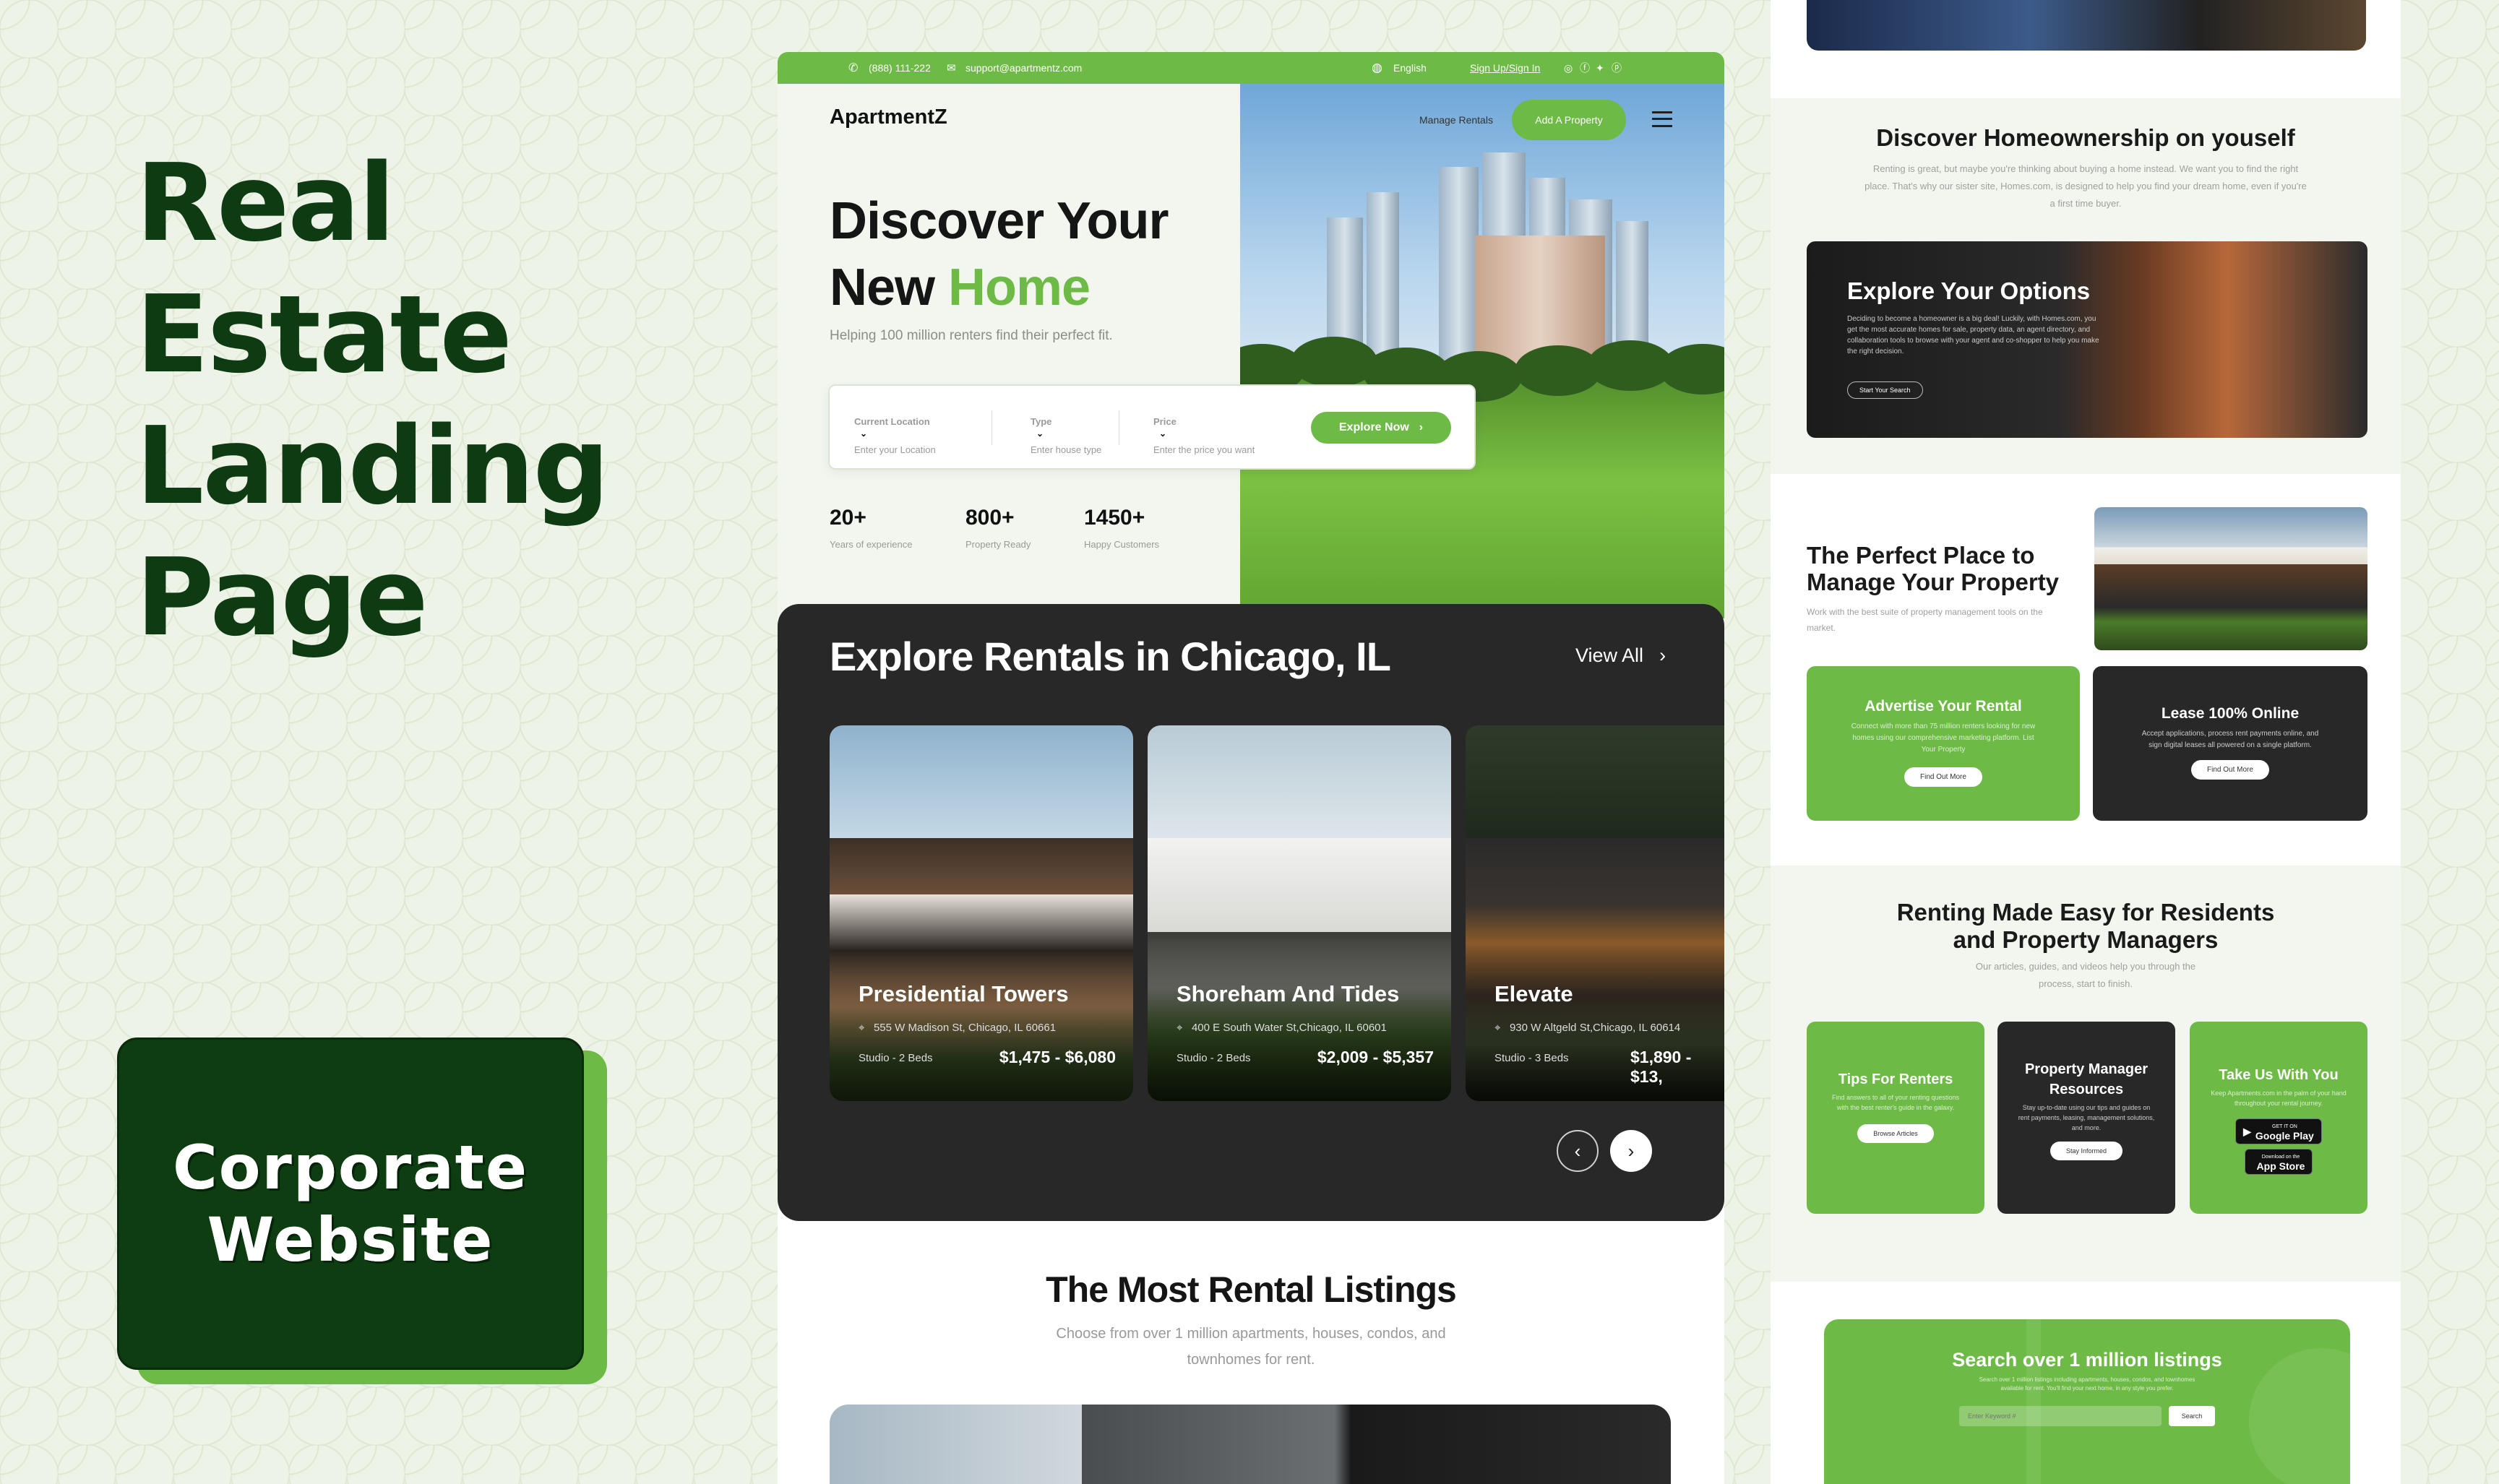 The width and height of the screenshot is (2499, 1484). Describe the element at coordinates (1505, 68) in the screenshot. I see `sign-in-link: Sign Up/Sign In` at that location.